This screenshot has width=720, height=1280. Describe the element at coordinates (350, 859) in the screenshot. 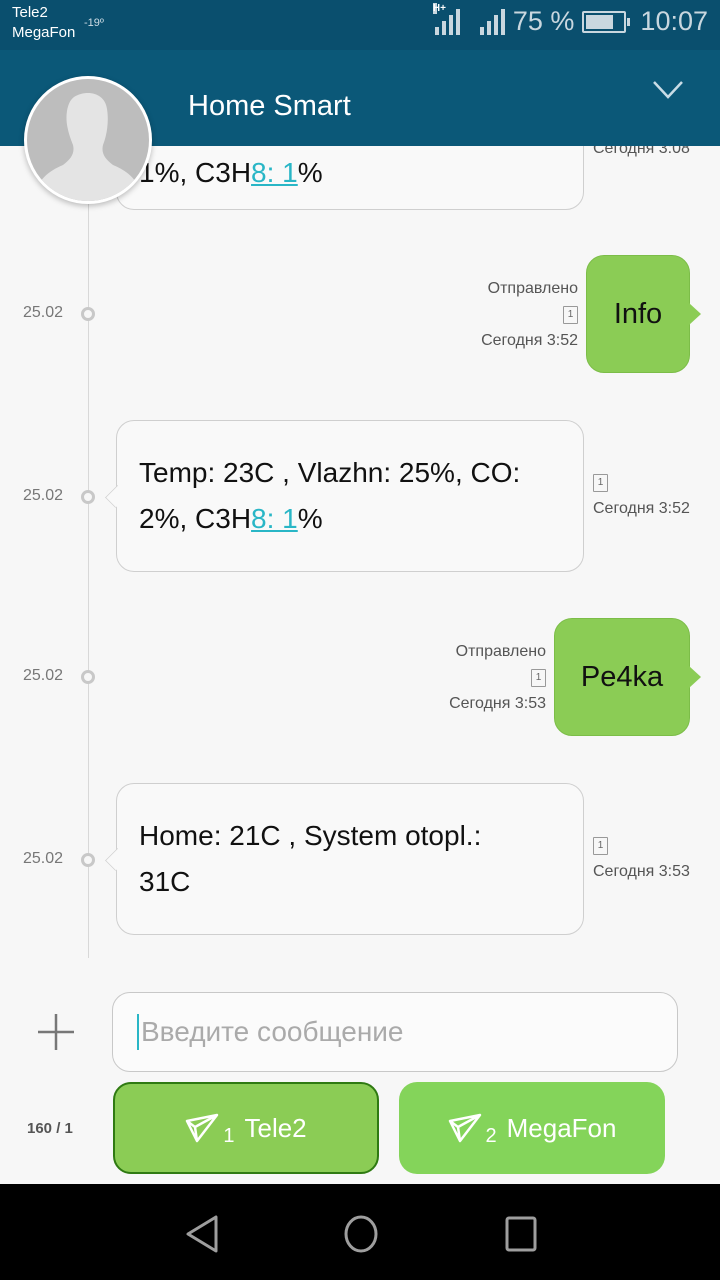

I see `message-bubble-incoming: Home: 21C , System otopl.: 31C` at that location.